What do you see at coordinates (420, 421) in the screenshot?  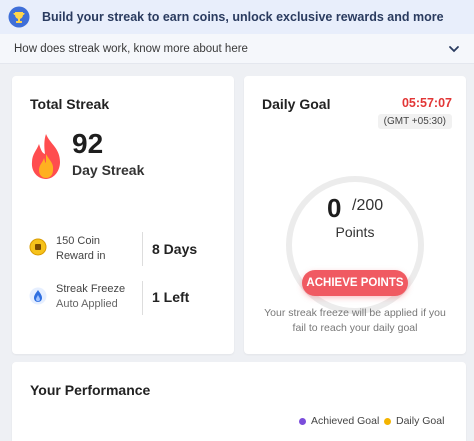 I see `legend-label: Daily Goal` at bounding box center [420, 421].